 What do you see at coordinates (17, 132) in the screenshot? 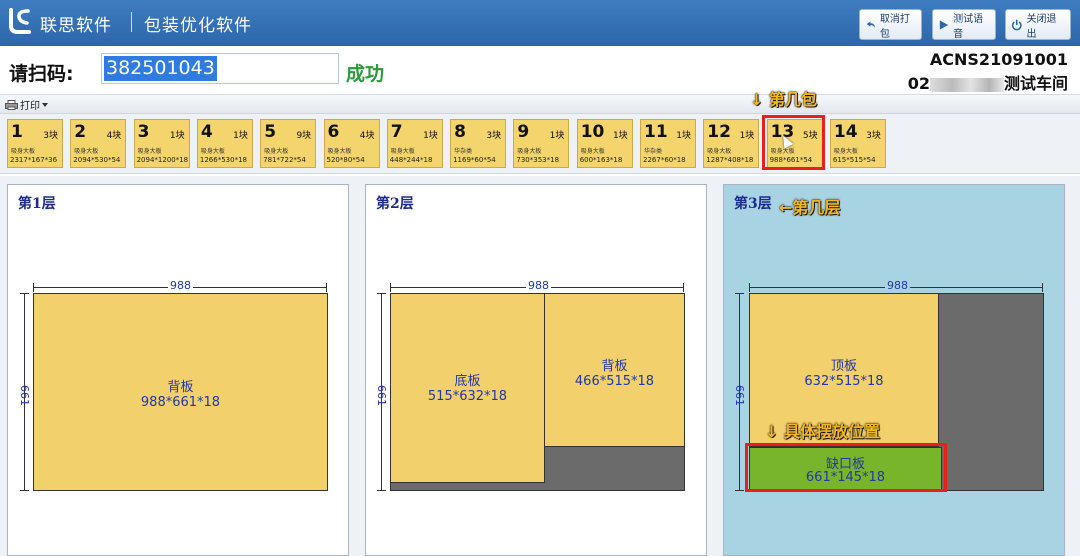
I see `package-number: 1` at bounding box center [17, 132].